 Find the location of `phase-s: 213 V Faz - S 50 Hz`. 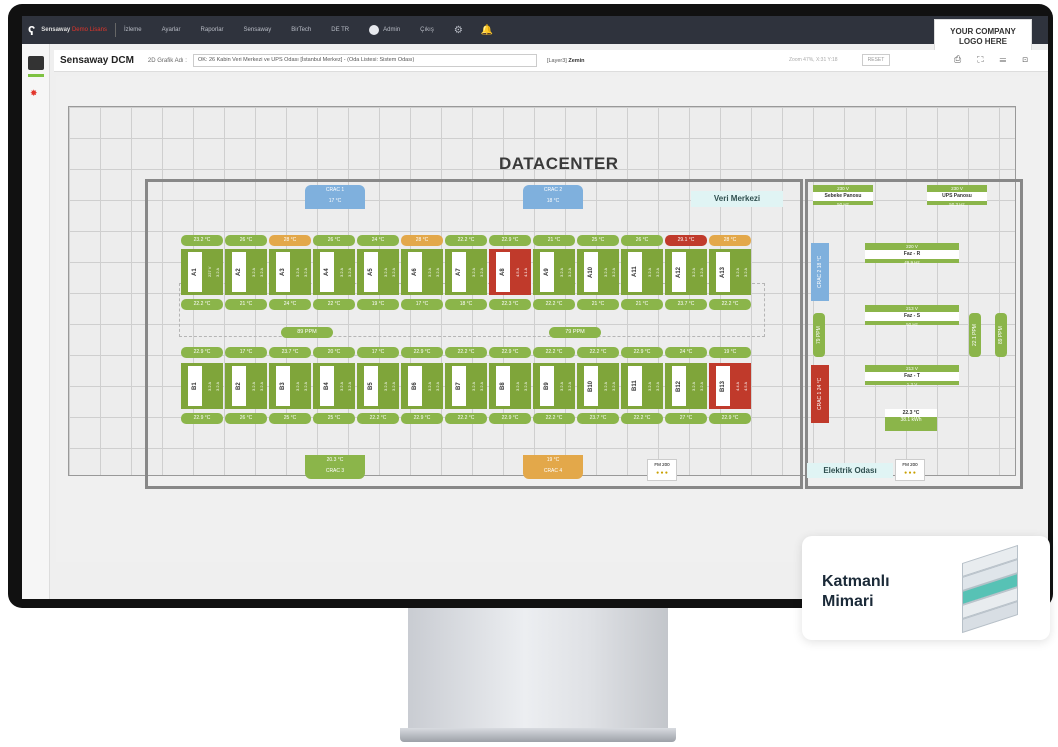

phase-s: 213 V Faz - S 50 Hz is located at coordinates (912, 316).